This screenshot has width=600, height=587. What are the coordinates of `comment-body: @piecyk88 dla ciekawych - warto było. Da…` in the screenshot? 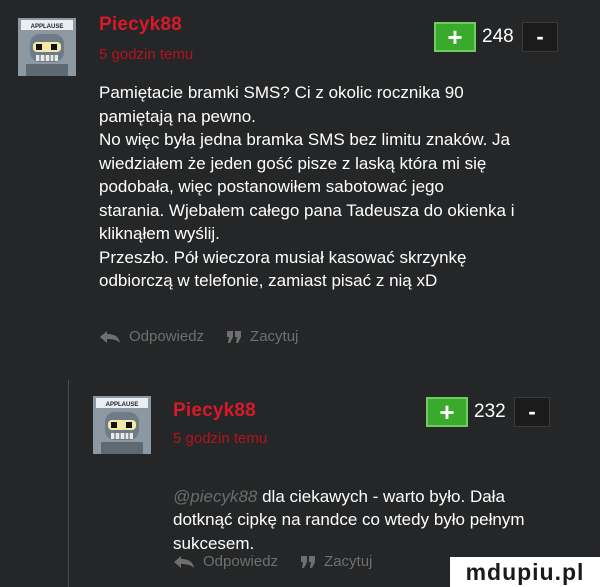 It's located at (383, 508).